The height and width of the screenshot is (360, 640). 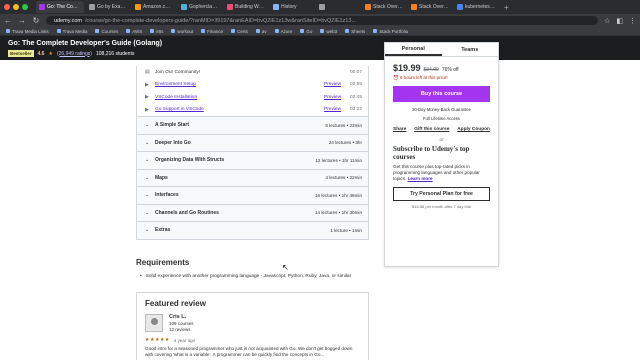 I want to click on bookmark-item: av, so click(x=261, y=31).